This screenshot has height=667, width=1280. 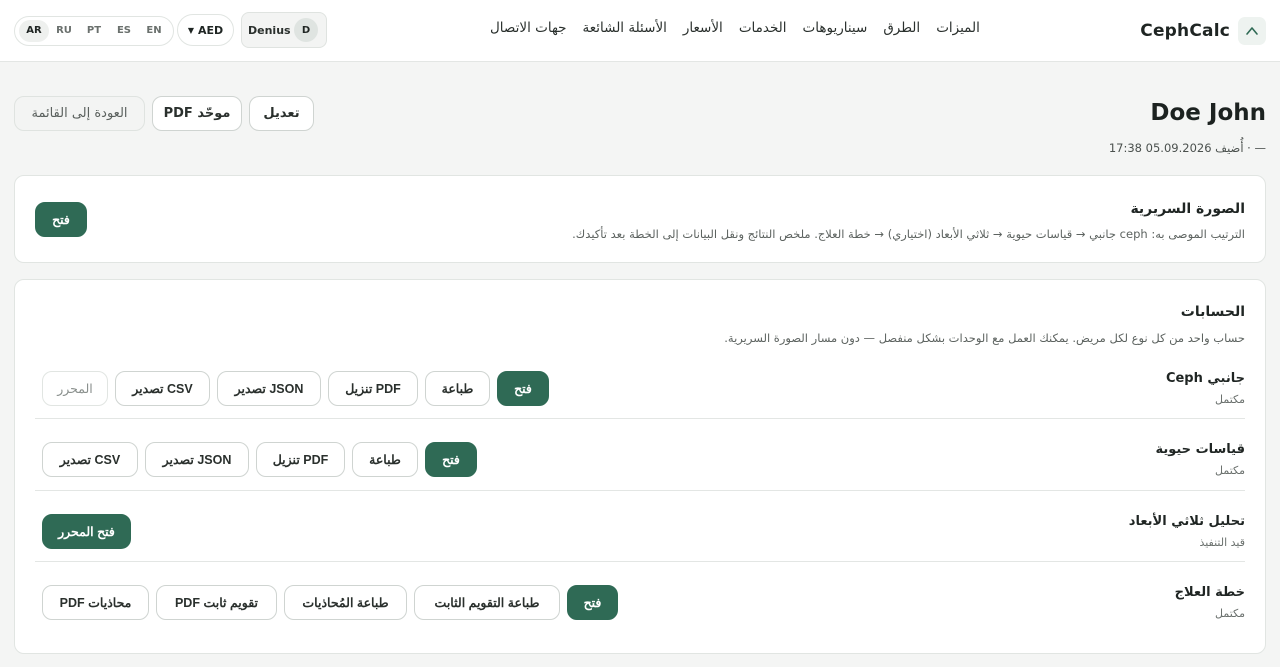 What do you see at coordinates (901, 28) in the screenshot?
I see `nav-methods: الطرق` at bounding box center [901, 28].